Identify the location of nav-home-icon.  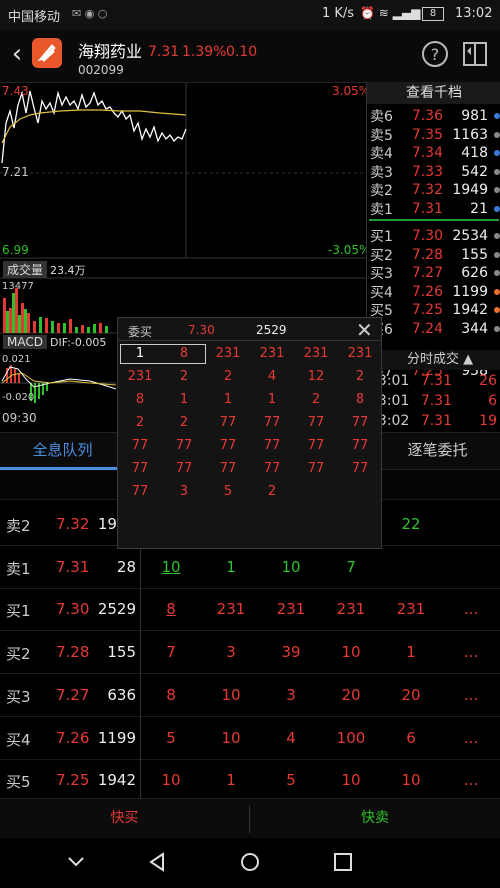
(250, 862).